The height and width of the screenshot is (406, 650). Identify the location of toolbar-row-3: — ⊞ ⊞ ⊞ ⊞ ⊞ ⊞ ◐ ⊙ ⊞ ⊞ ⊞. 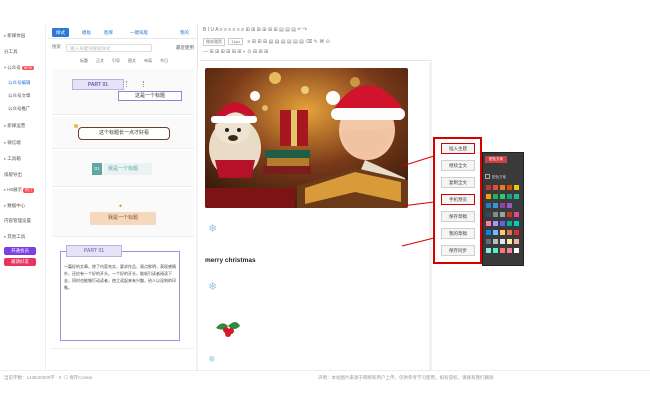
(317, 53).